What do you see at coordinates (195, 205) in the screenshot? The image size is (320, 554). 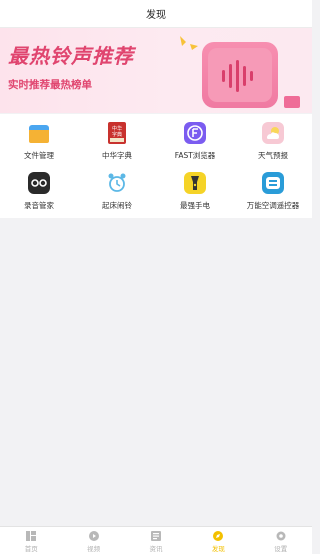 I see `grid-label: 最强手电` at bounding box center [195, 205].